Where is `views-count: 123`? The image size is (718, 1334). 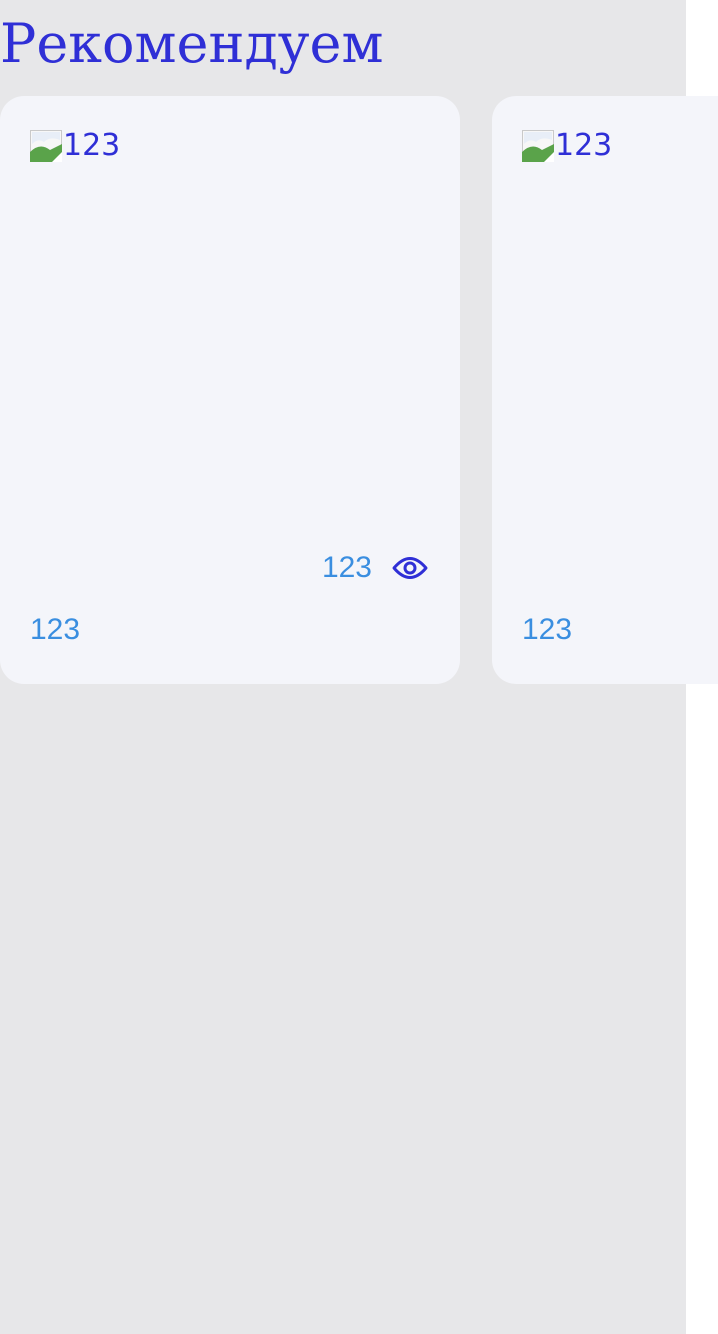 views-count: 123 is located at coordinates (346, 567).